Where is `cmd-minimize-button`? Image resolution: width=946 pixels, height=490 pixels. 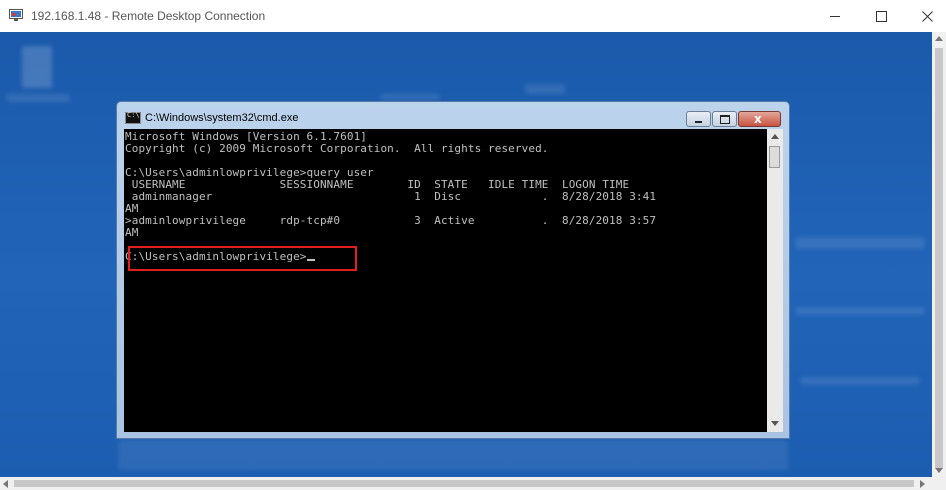
cmd-minimize-button is located at coordinates (698, 119).